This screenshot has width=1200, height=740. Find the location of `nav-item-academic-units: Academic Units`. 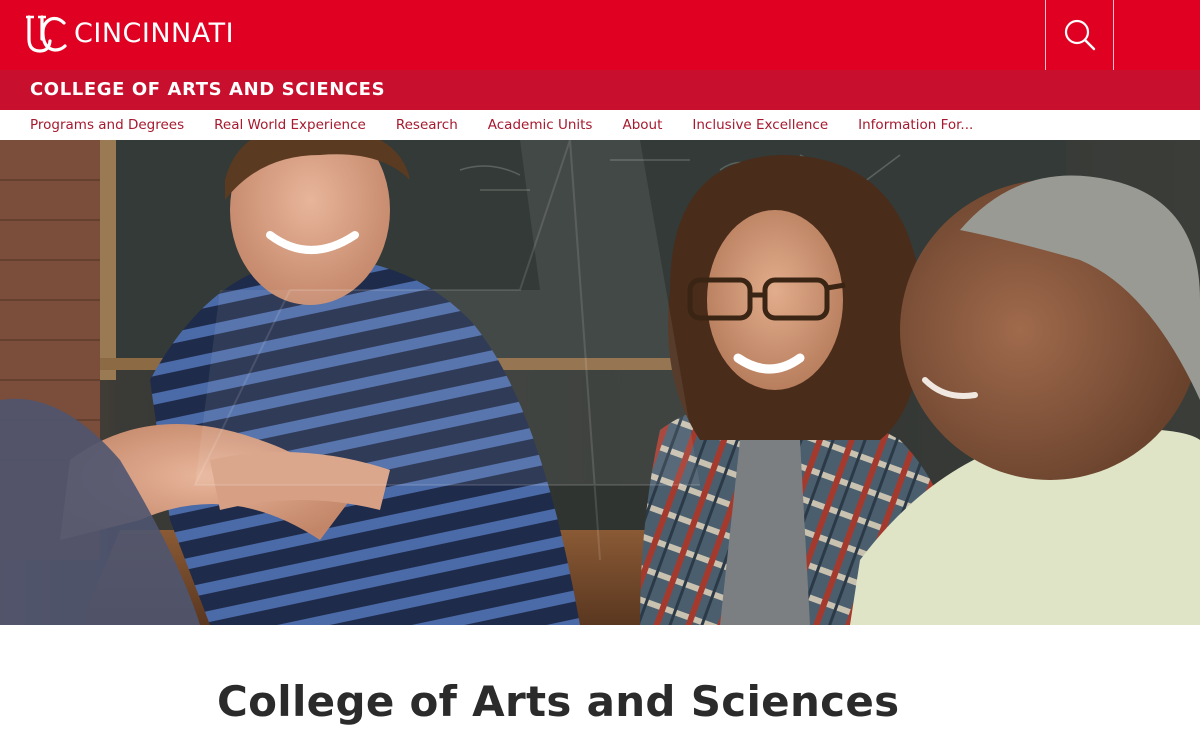

nav-item-academic-units: Academic Units is located at coordinates (540, 125).